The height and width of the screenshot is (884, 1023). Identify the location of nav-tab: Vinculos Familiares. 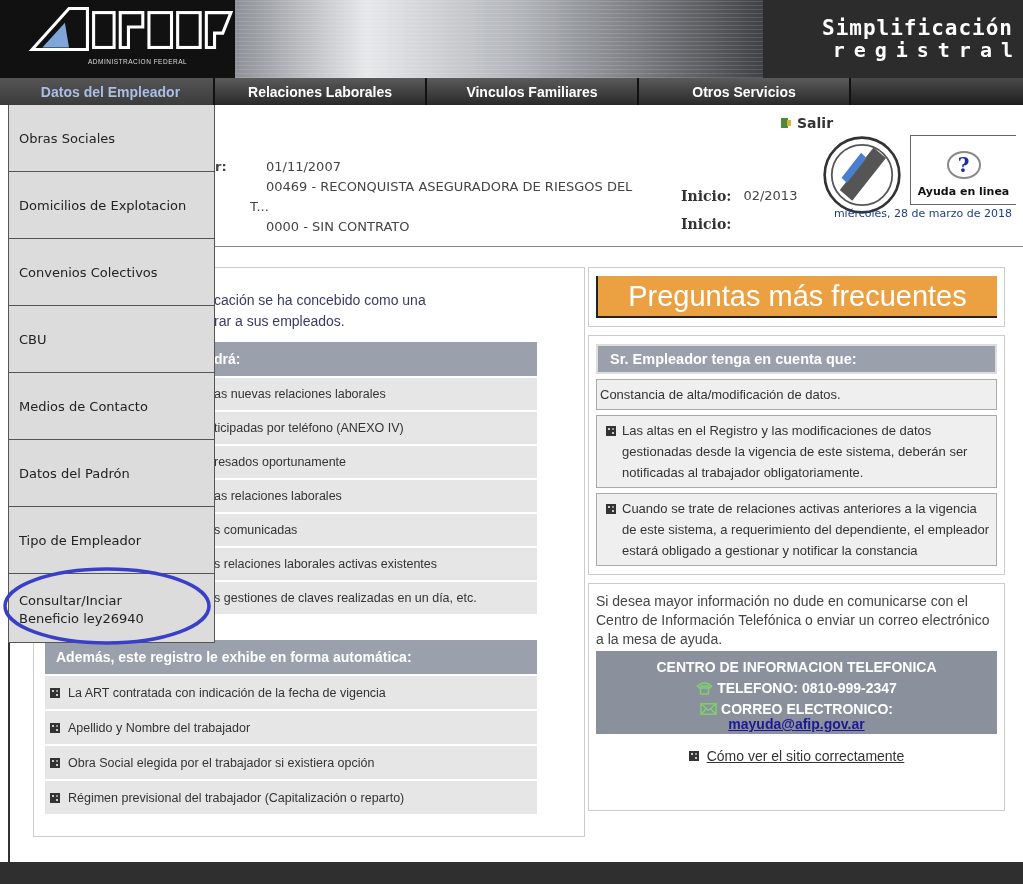
(533, 91).